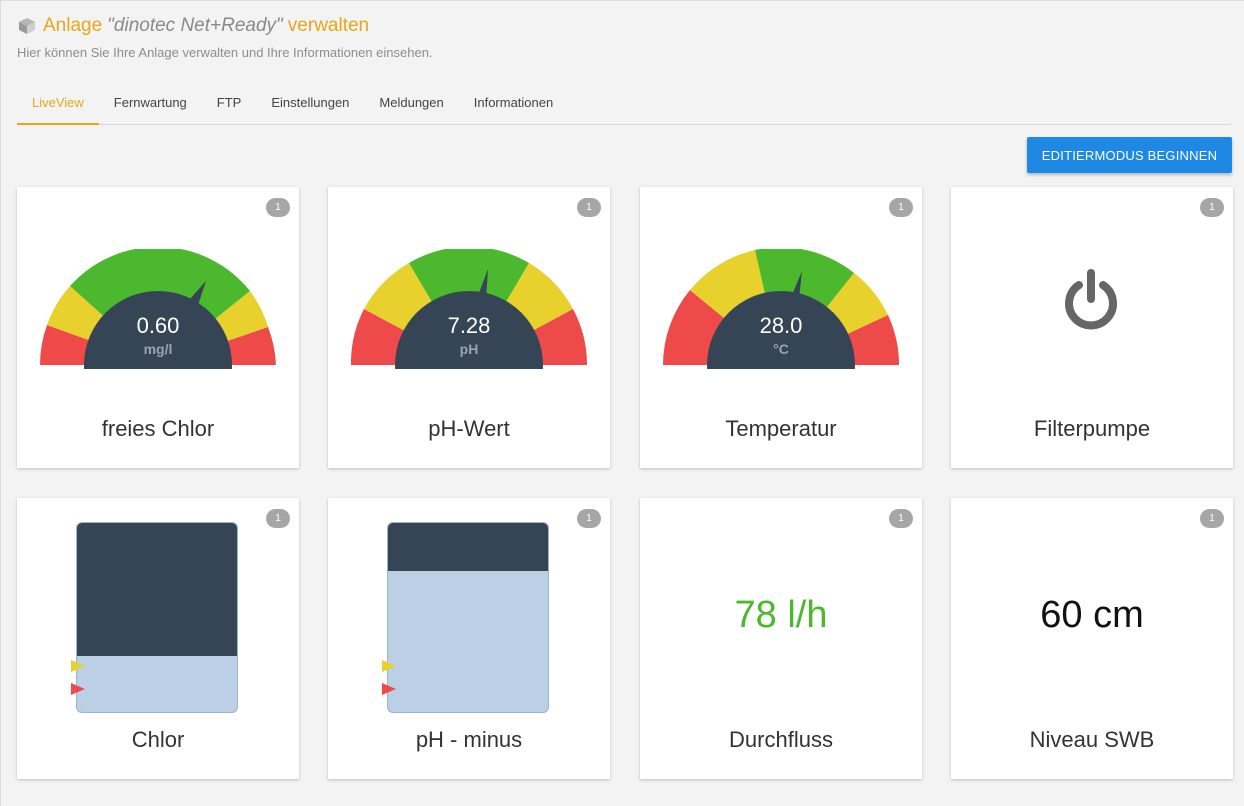 The image size is (1244, 806). Describe the element at coordinates (73, 25) in the screenshot. I see `title-prefix: Anlage` at that location.